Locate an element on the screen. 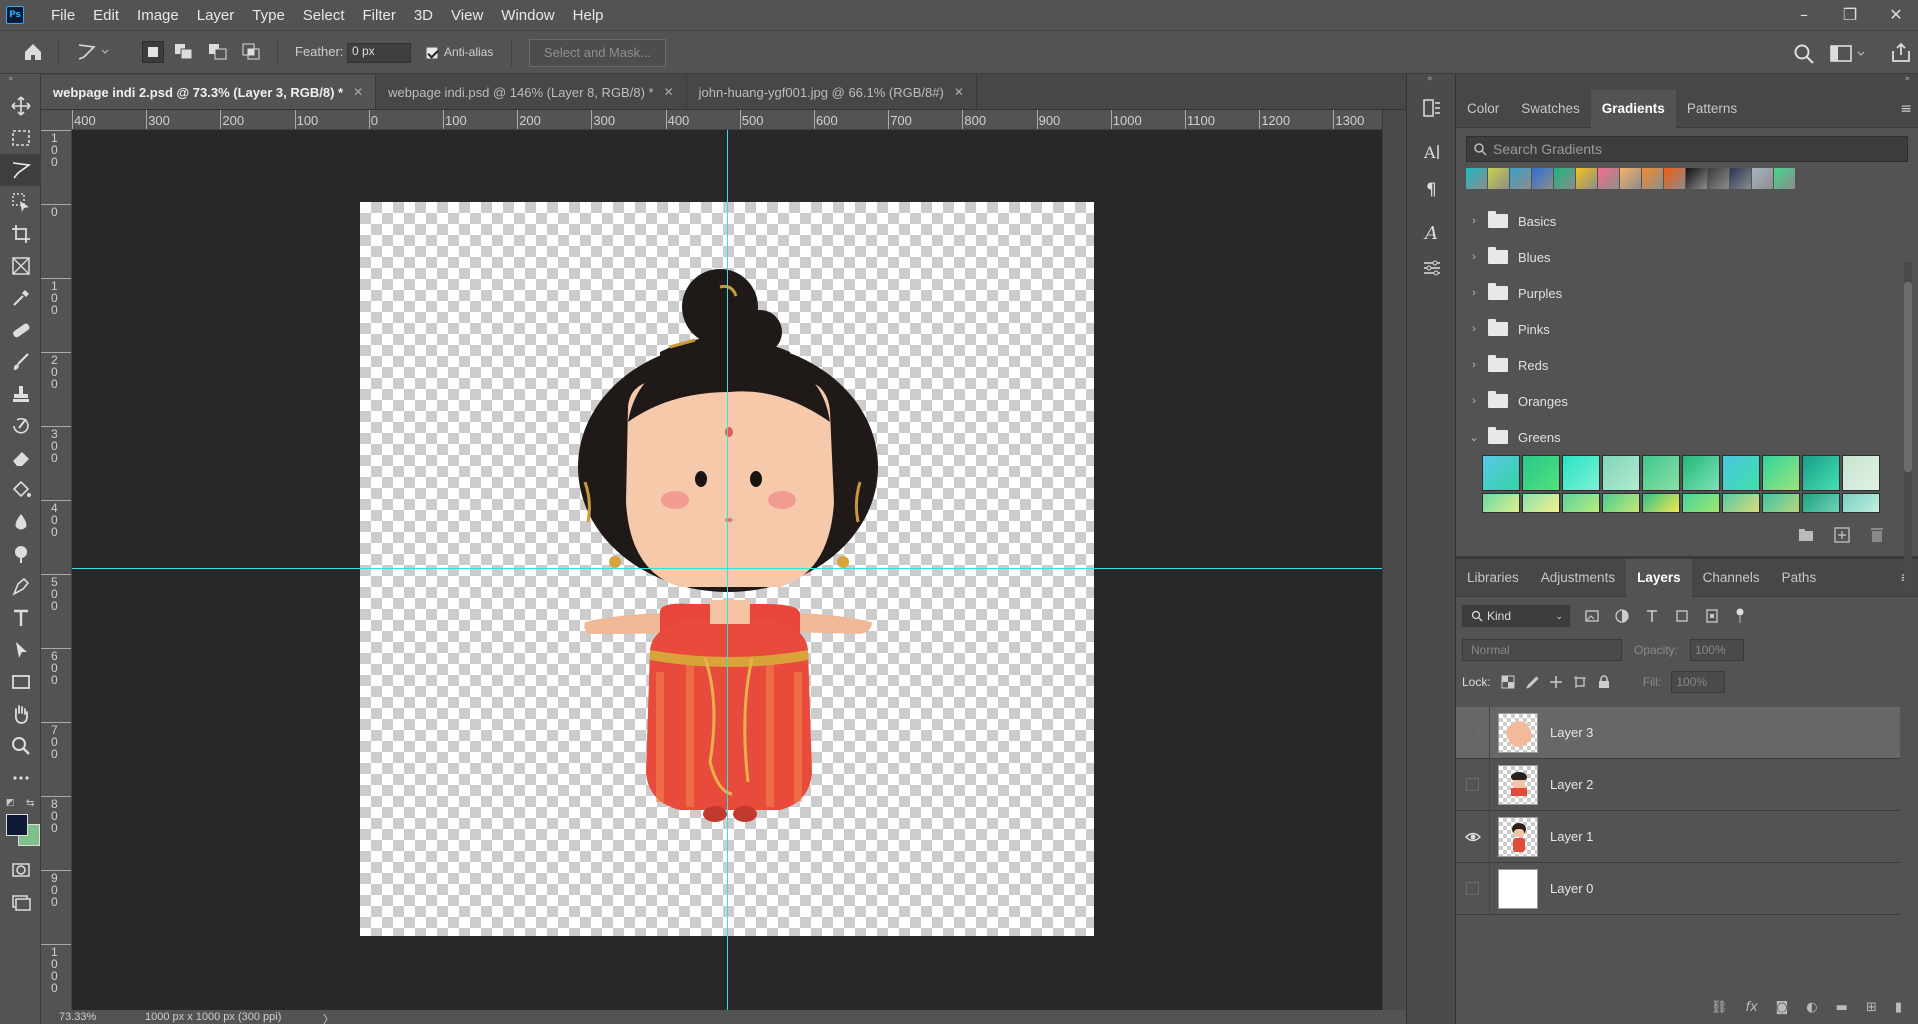 The width and height of the screenshot is (1918, 1024). menu-window: Window is located at coordinates (527, 15).